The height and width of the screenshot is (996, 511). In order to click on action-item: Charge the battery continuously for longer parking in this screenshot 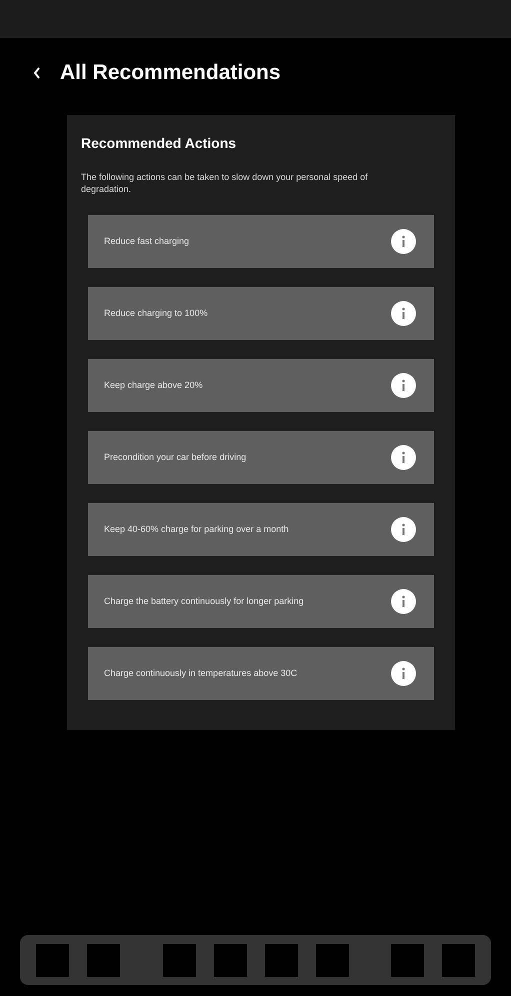, I will do `click(261, 601)`.